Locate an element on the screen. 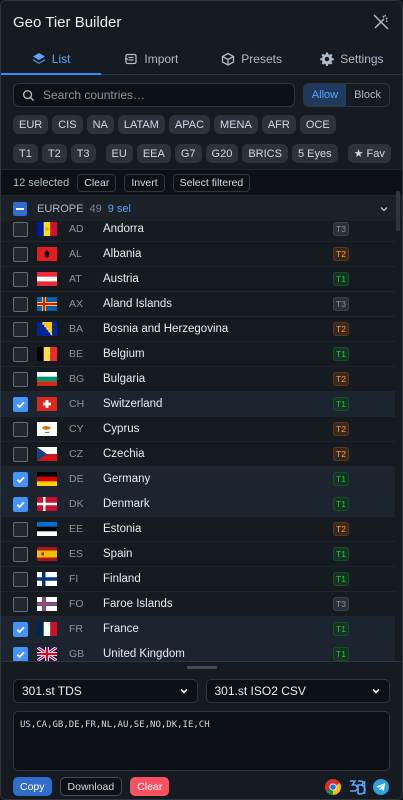 This screenshot has height=800, width=403. list-scrollbar is located at coordinates (398, 211).